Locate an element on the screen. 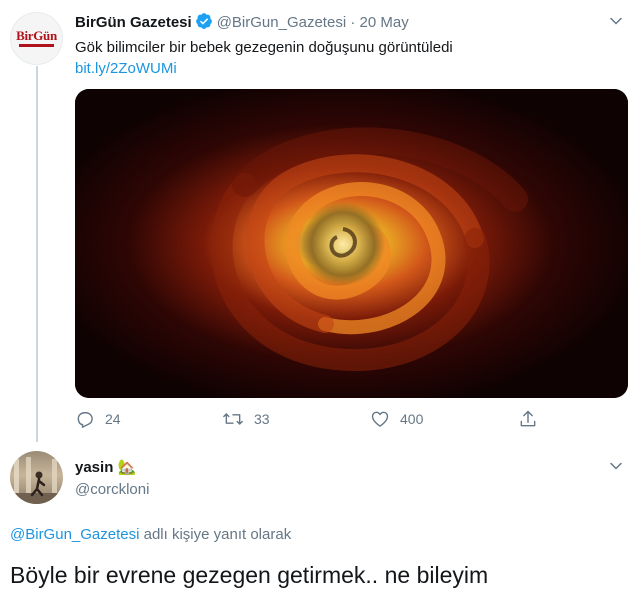 The image size is (635, 599). avatar is located at coordinates (36, 477).